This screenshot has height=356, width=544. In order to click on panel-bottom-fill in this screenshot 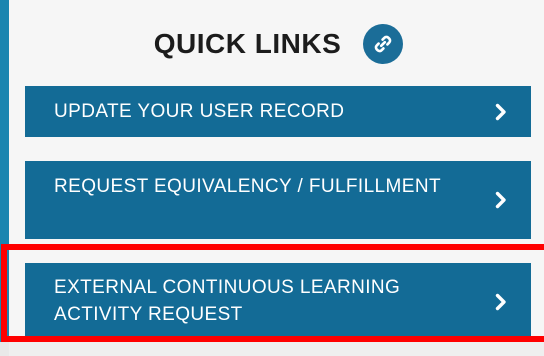, I will do `click(276, 349)`.